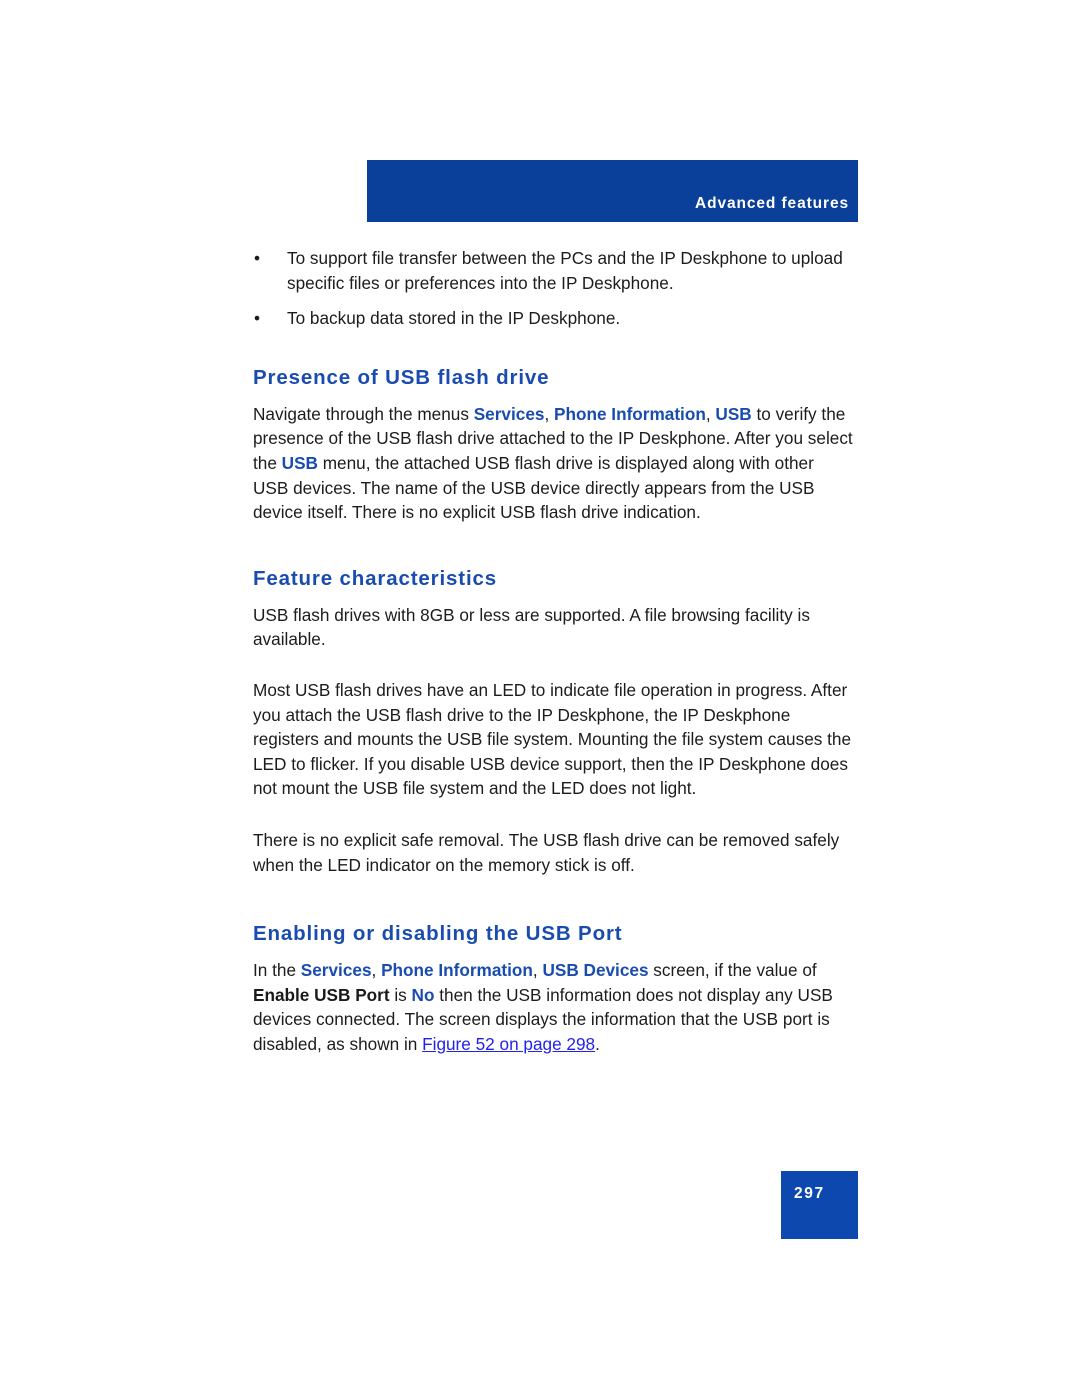  What do you see at coordinates (375, 578) in the screenshot?
I see `section-heading-feature-characteristics: Feature characteristics` at bounding box center [375, 578].